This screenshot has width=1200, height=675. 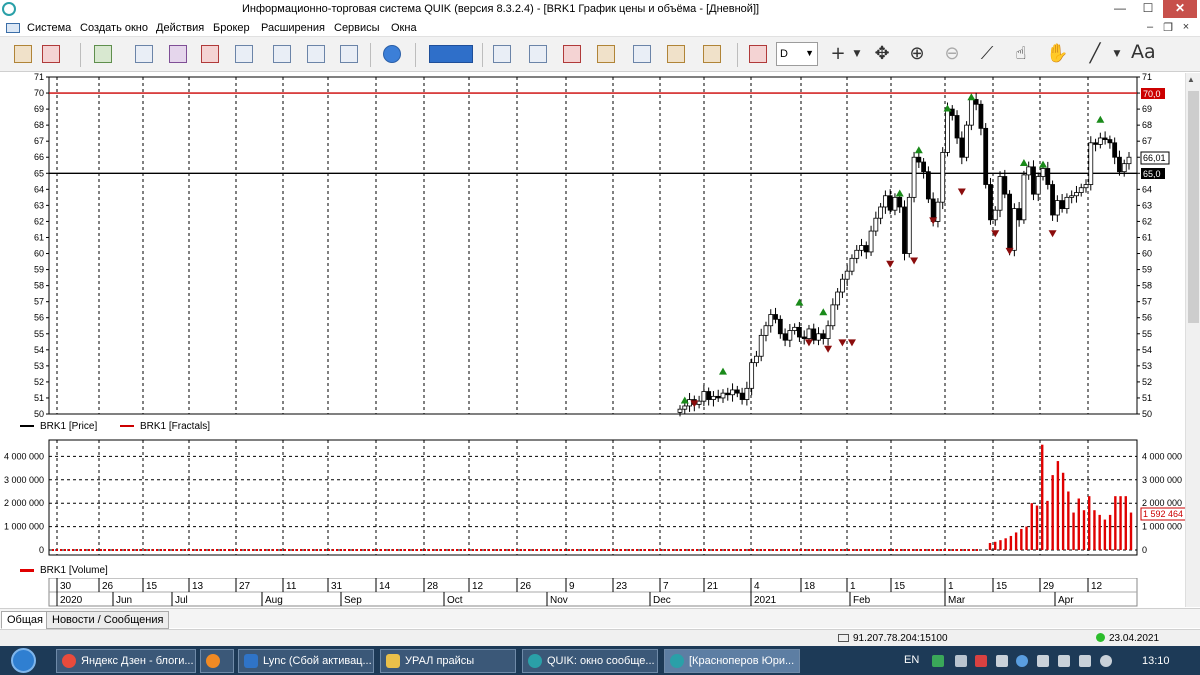 What do you see at coordinates (1049, 586) in the screenshot?
I see `time-day-label: 29` at bounding box center [1049, 586].